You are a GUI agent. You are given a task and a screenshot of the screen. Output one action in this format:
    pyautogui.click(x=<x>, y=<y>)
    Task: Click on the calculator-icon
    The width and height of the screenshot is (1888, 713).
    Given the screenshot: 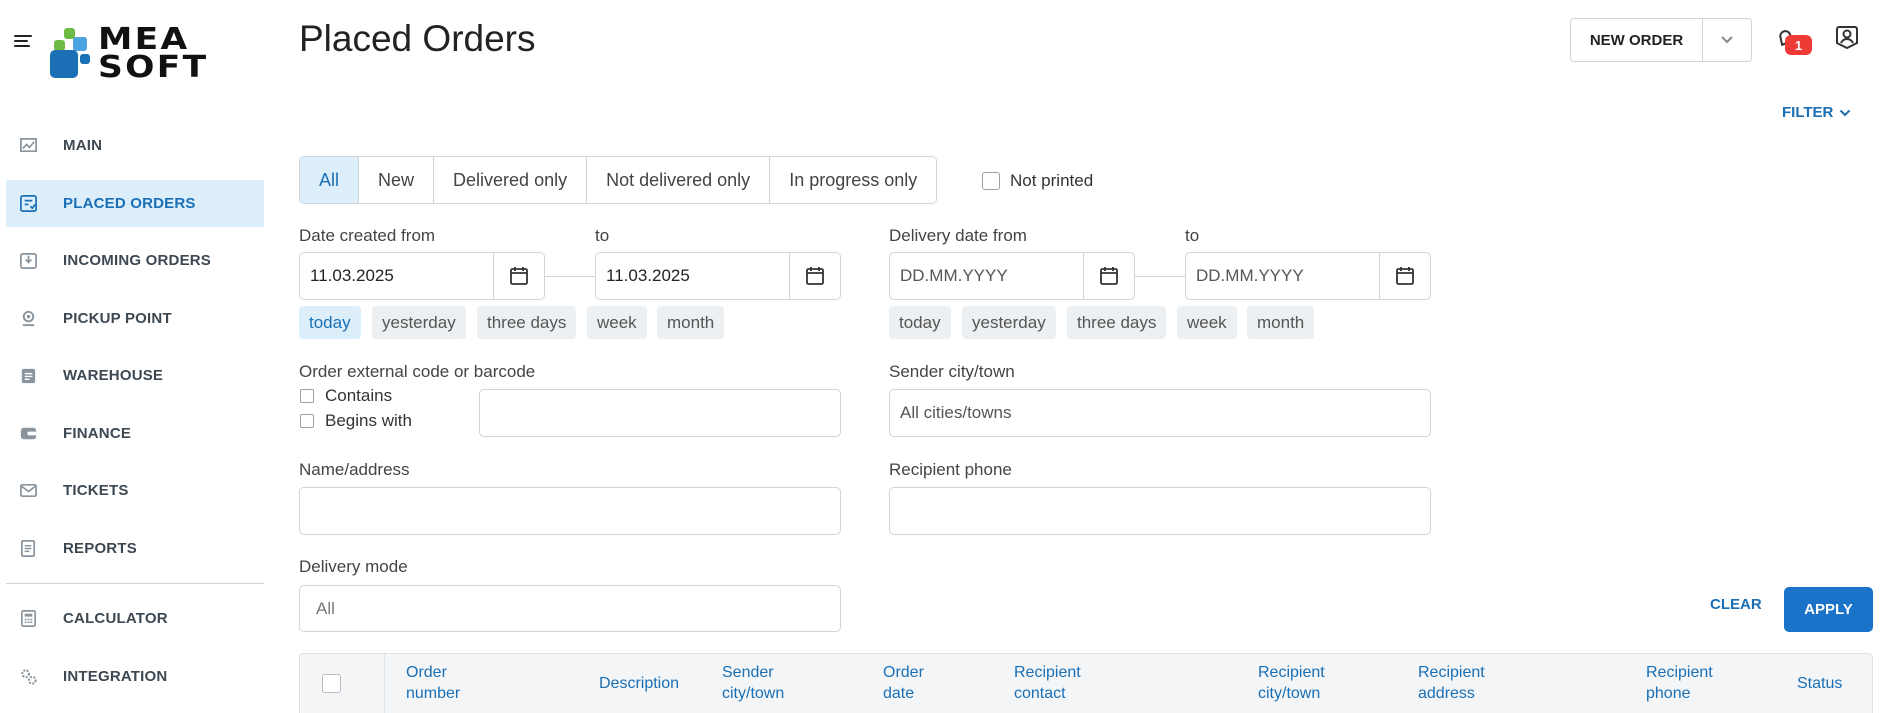 What is the action you would take?
    pyautogui.click(x=28, y=618)
    